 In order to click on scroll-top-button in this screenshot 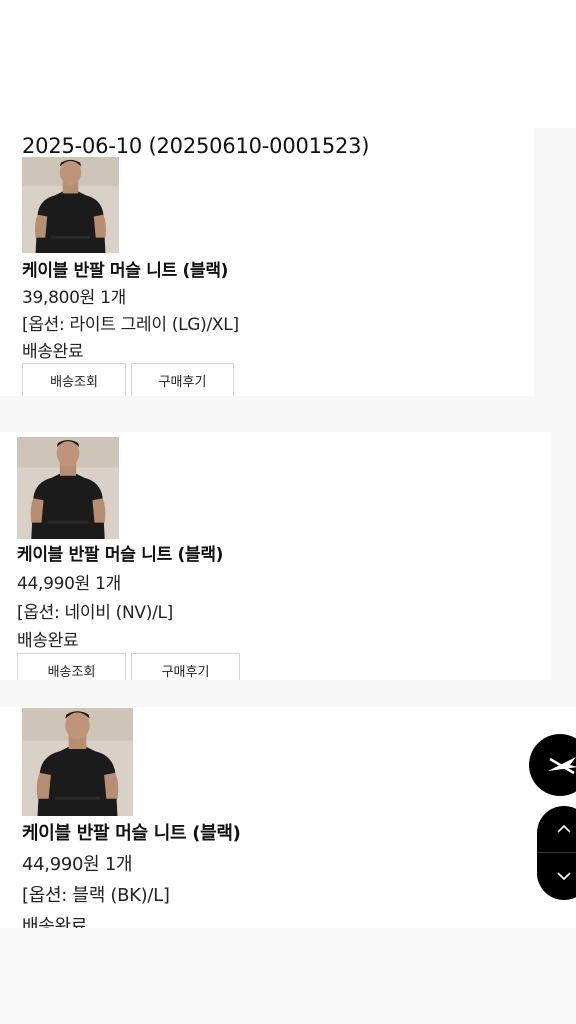, I will do `click(556, 829)`.